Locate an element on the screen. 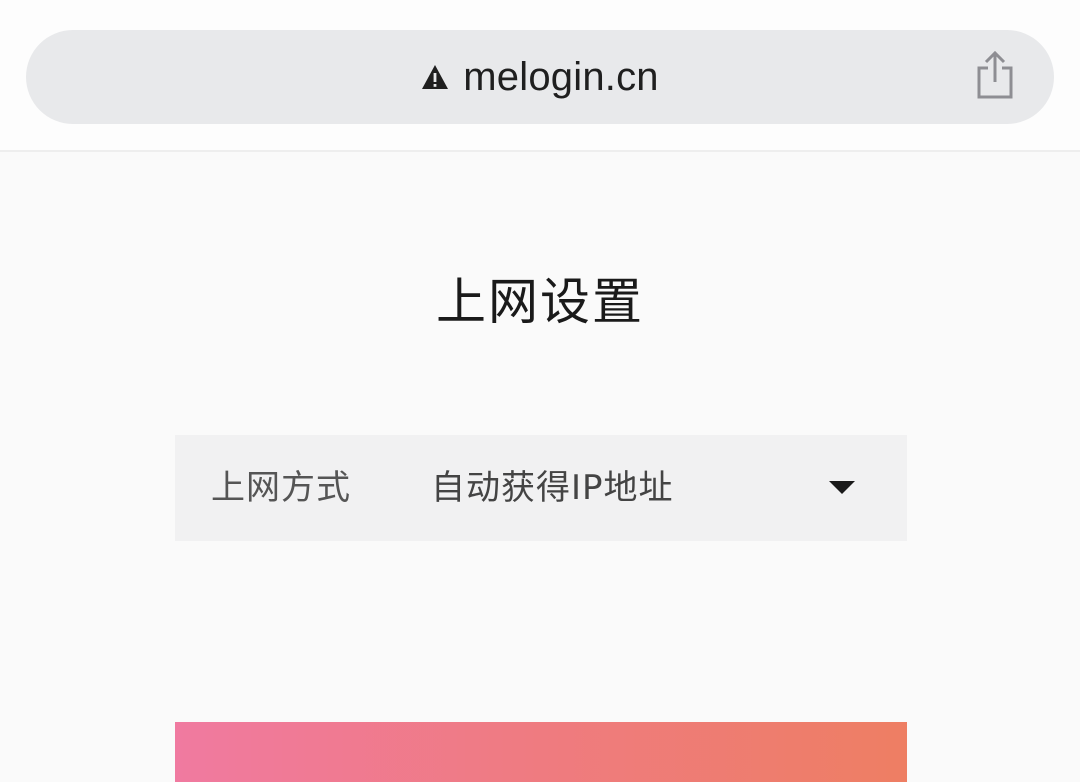 Image resolution: width=1080 pixels, height=782 pixels. url-display: melogin.cn is located at coordinates (540, 77).